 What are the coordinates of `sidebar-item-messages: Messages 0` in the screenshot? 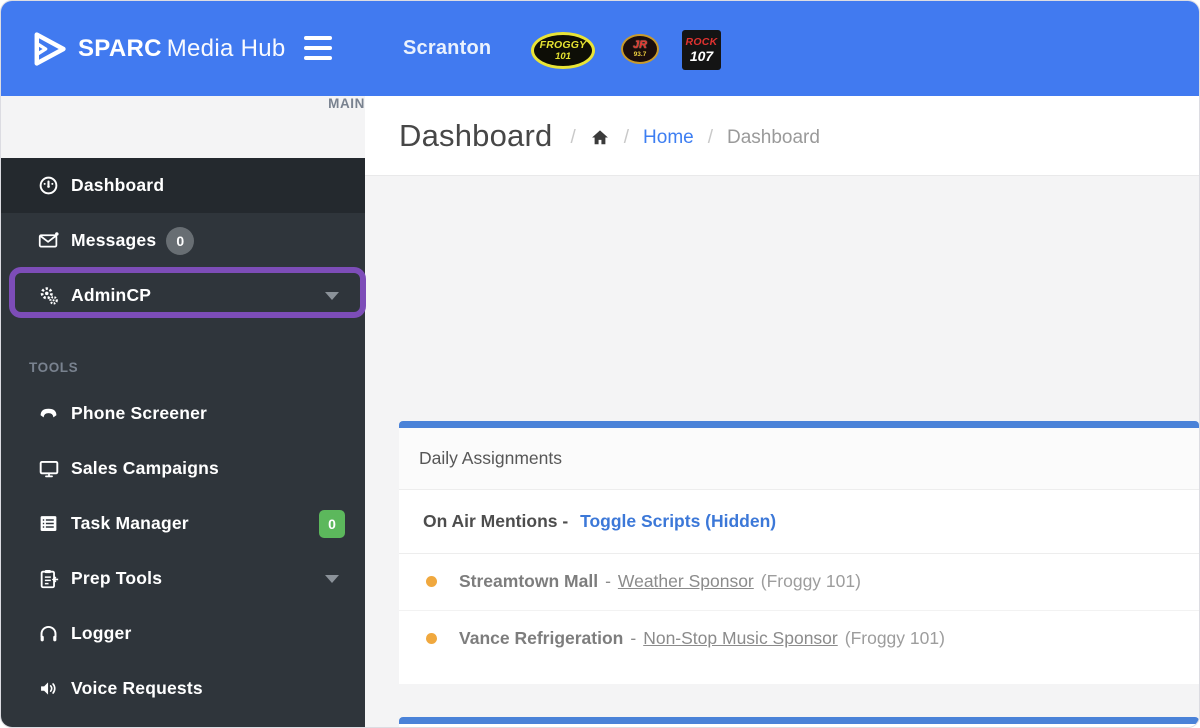 It's located at (183, 240).